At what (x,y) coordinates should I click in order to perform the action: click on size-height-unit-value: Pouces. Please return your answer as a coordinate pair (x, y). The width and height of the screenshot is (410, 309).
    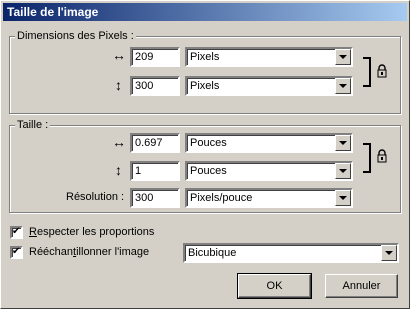
    Looking at the image, I should click on (208, 171).